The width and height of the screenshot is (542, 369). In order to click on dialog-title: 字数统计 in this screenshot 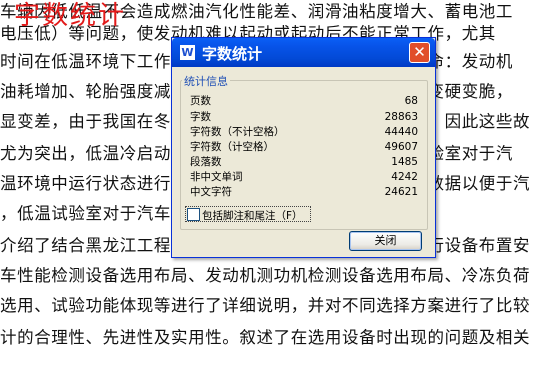, I will do `click(232, 54)`.